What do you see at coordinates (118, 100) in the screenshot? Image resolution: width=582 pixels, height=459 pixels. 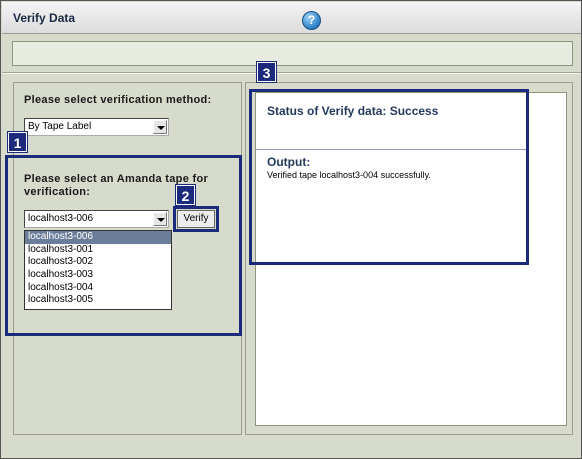 I see `method-label: Please select verification method:` at bounding box center [118, 100].